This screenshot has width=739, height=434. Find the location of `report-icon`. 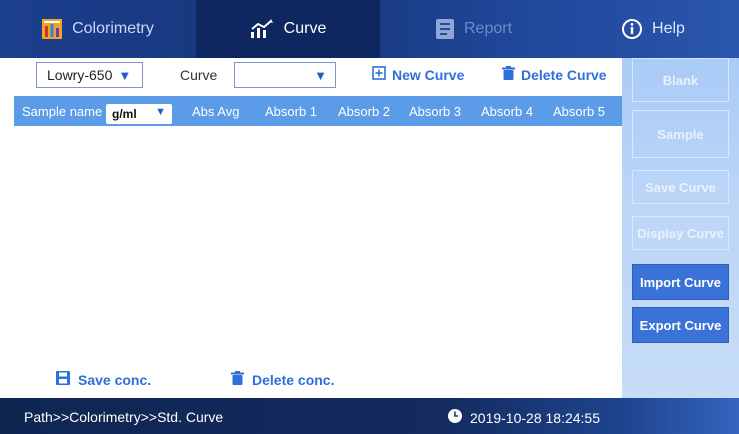

report-icon is located at coordinates (444, 29).